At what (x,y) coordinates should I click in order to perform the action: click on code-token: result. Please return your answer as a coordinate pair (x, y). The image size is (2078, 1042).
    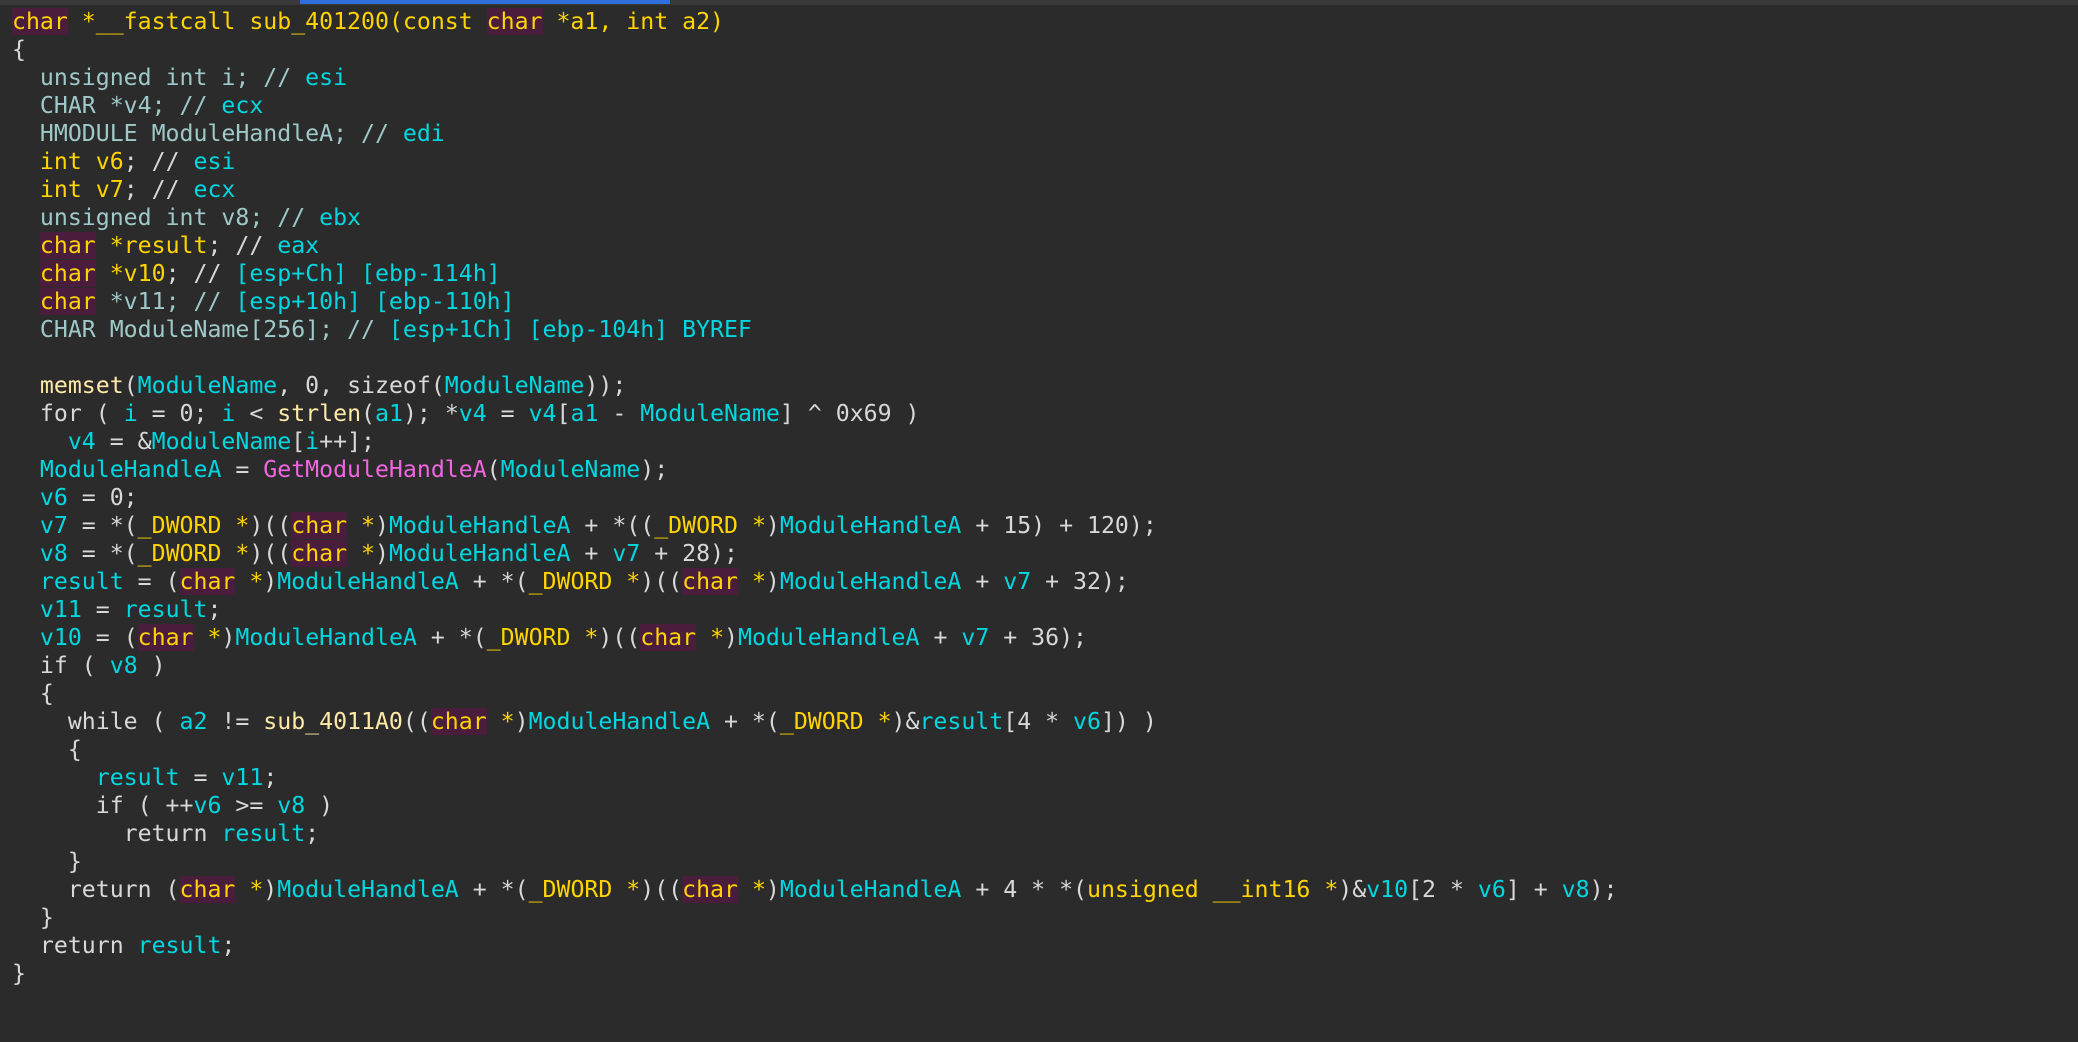
    Looking at the image, I should click on (961, 721).